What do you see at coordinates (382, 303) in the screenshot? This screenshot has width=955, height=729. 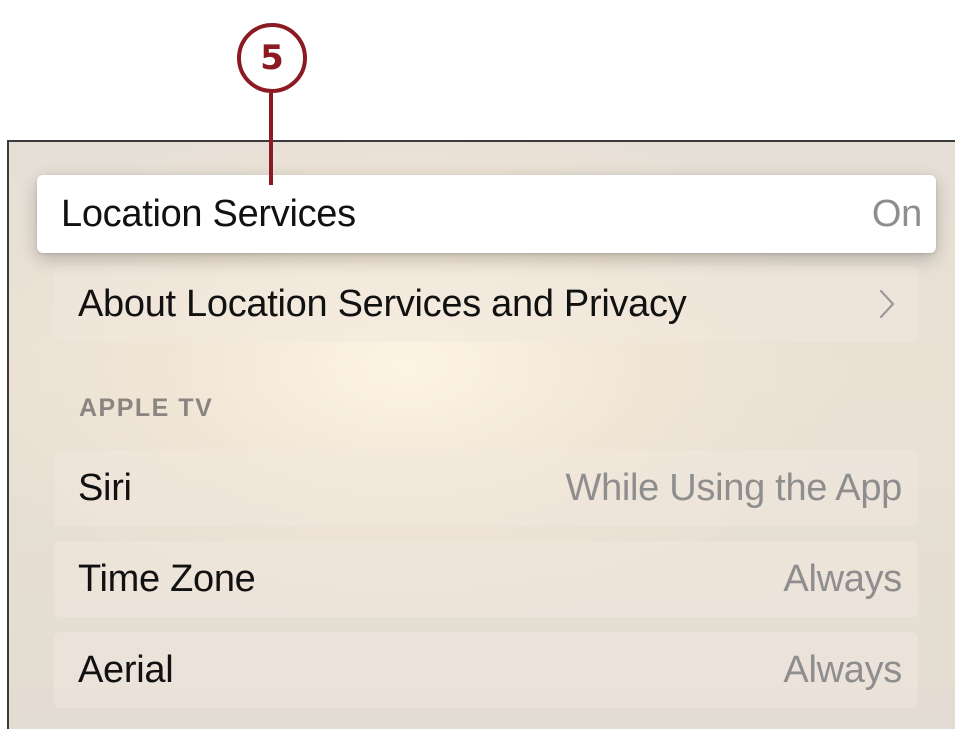 I see `about-location-services-label: About Location Services and Privacy` at bounding box center [382, 303].